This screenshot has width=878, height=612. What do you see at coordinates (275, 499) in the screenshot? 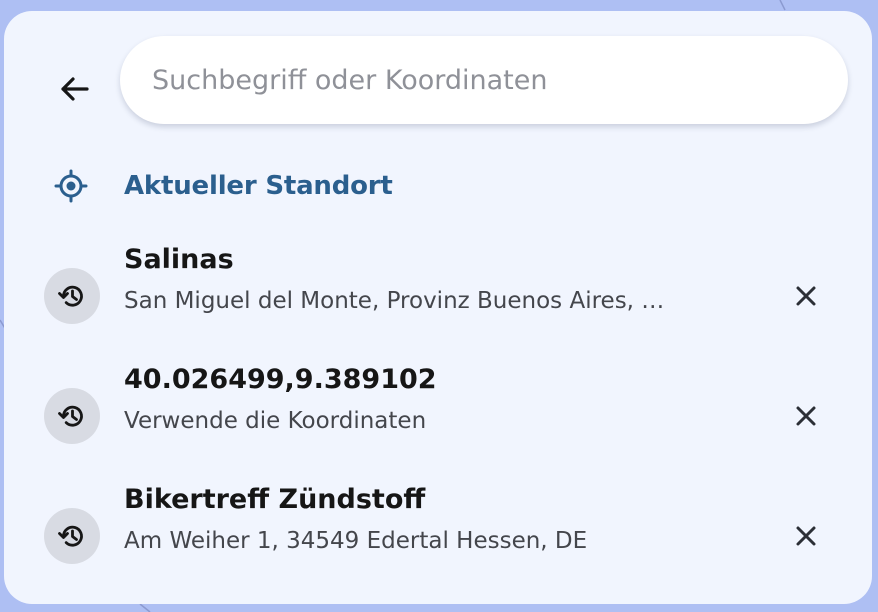
I see `recent-item-title: Bikertreff Zündstoff` at bounding box center [275, 499].